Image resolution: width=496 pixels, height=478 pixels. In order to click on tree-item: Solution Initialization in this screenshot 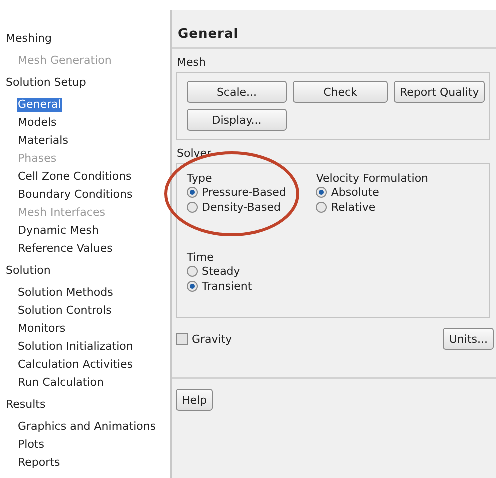, I will do `click(75, 347)`.